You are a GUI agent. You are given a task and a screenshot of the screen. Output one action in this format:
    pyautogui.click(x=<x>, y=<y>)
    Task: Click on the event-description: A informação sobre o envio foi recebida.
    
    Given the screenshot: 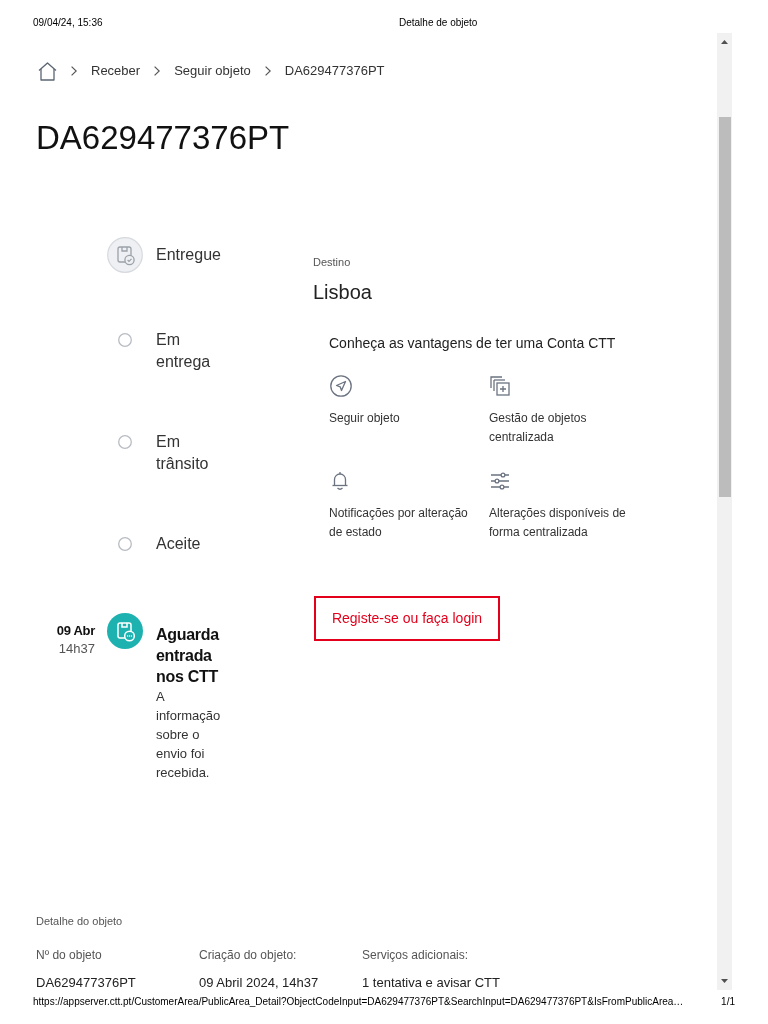 What is the action you would take?
    pyautogui.click(x=189, y=735)
    